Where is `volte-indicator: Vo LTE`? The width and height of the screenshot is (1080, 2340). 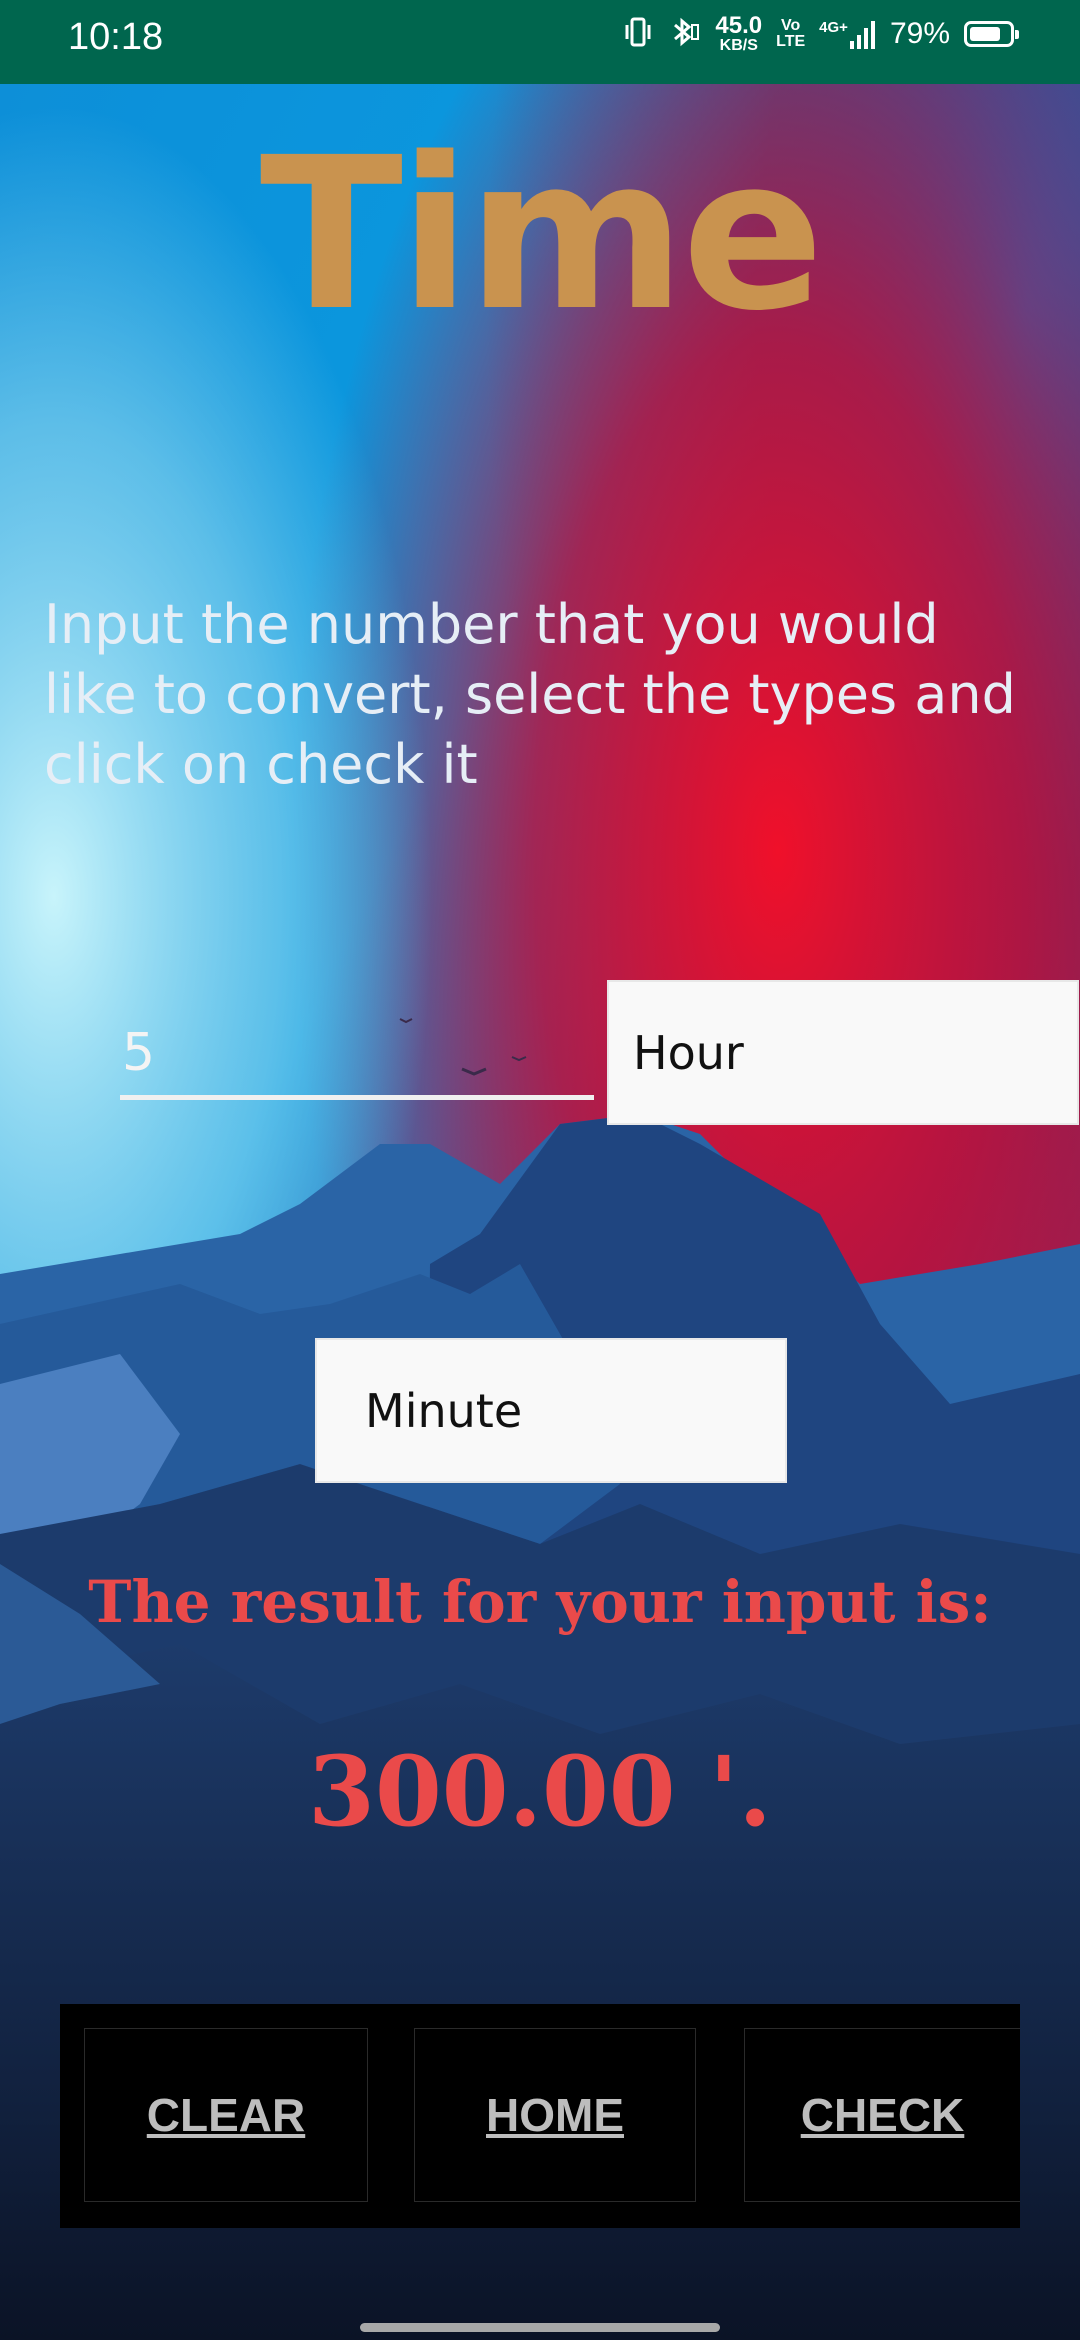
volte-indicator: Vo LTE is located at coordinates (790, 34).